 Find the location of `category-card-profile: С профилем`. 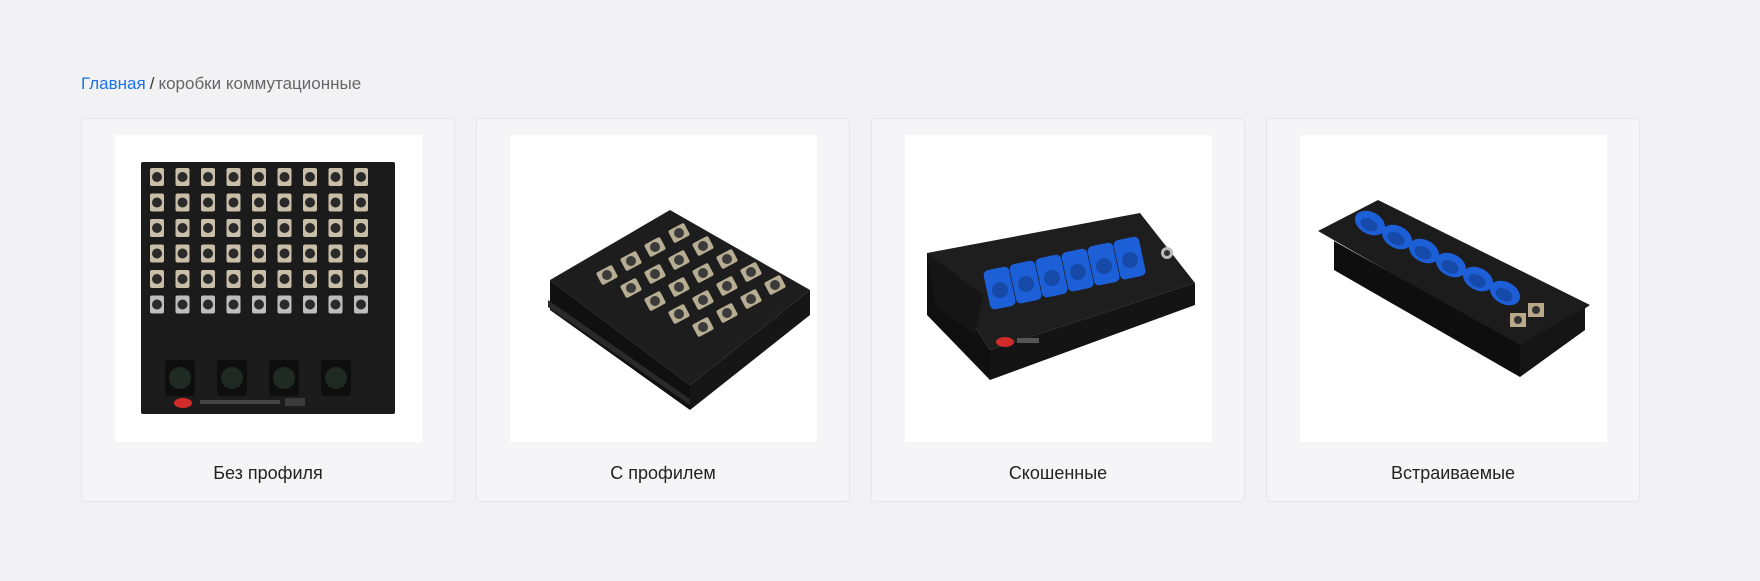

category-card-profile: С профилем is located at coordinates (663, 310).